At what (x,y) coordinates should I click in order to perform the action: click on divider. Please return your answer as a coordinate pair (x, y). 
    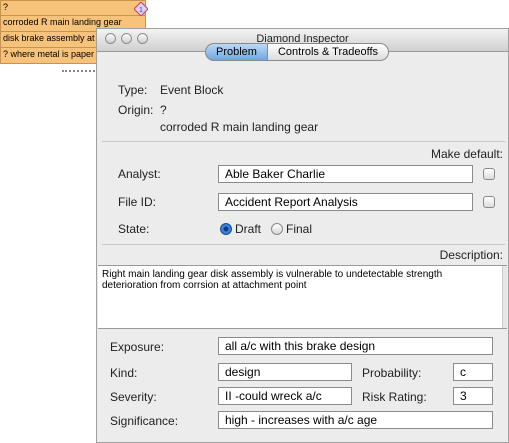
    Looking at the image, I should click on (73, 15).